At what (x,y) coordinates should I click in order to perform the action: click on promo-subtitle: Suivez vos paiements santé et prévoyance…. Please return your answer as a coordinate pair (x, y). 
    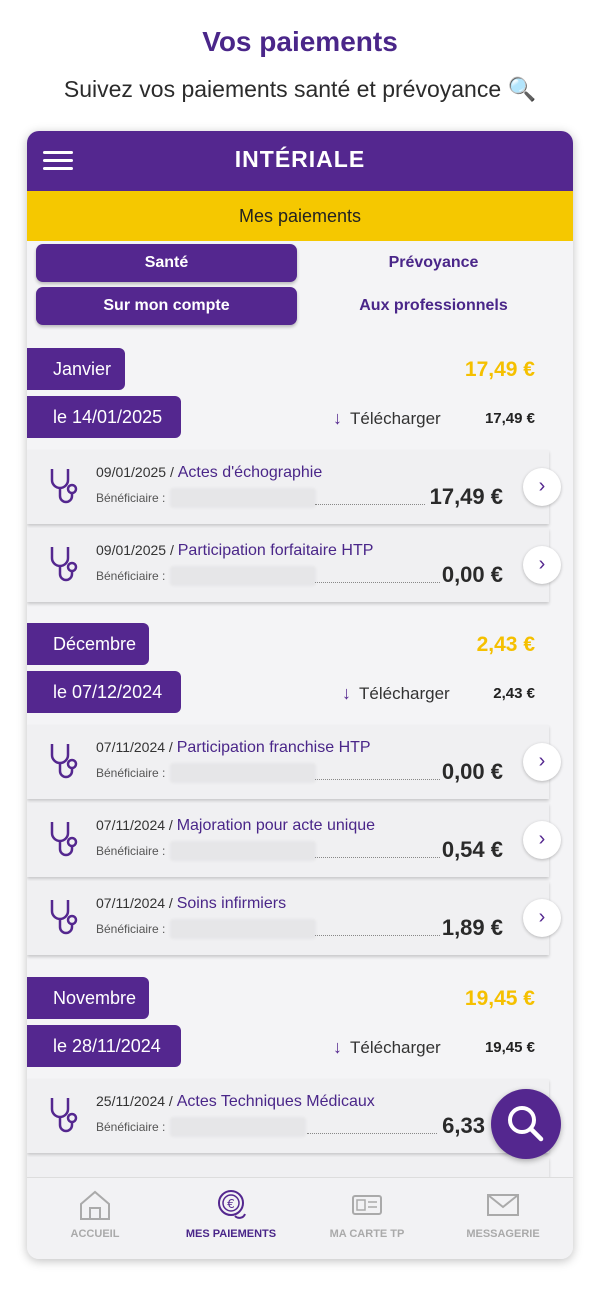
    Looking at the image, I should click on (300, 89).